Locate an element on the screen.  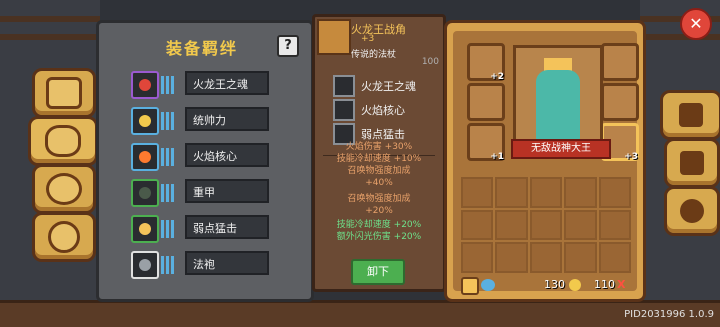
weak-strike-icon is located at coordinates (145, 229).